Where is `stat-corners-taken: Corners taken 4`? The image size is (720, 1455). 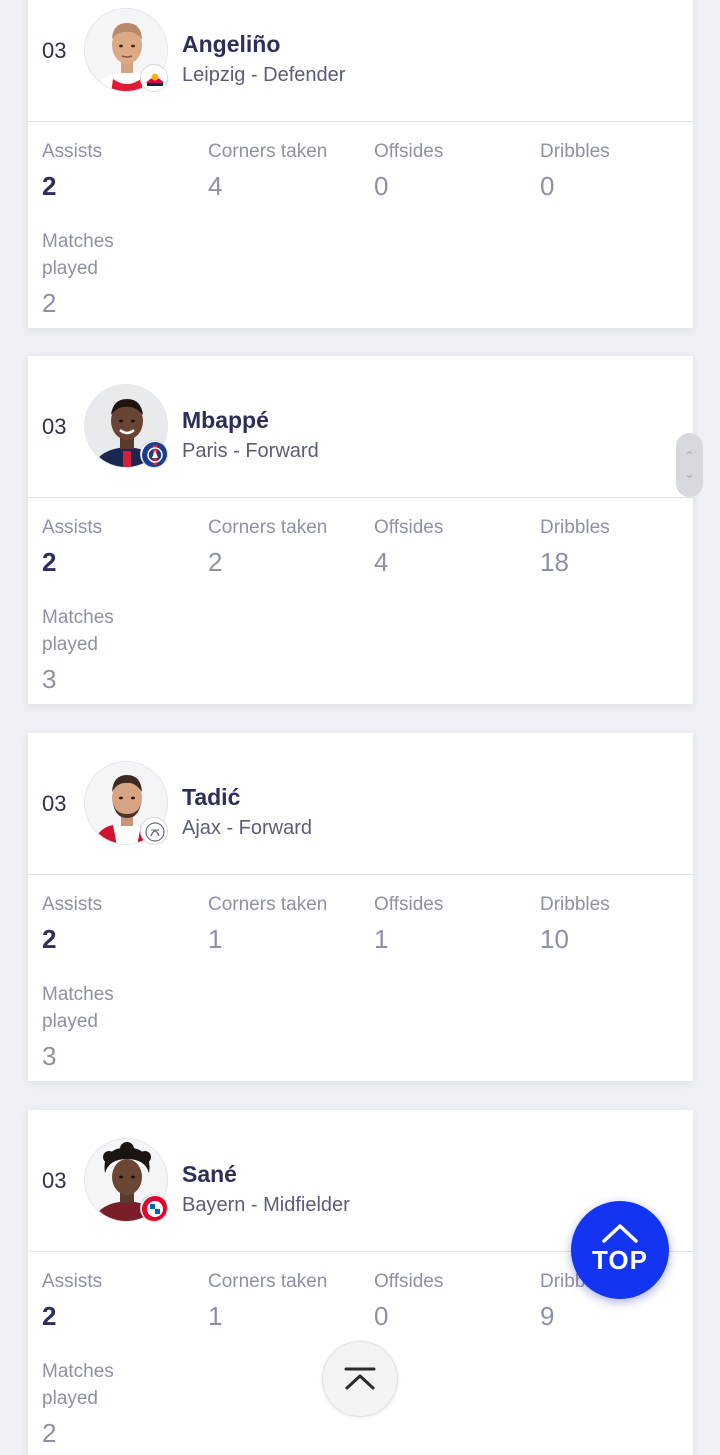 stat-corners-taken: Corners taken 4 is located at coordinates (283, 170).